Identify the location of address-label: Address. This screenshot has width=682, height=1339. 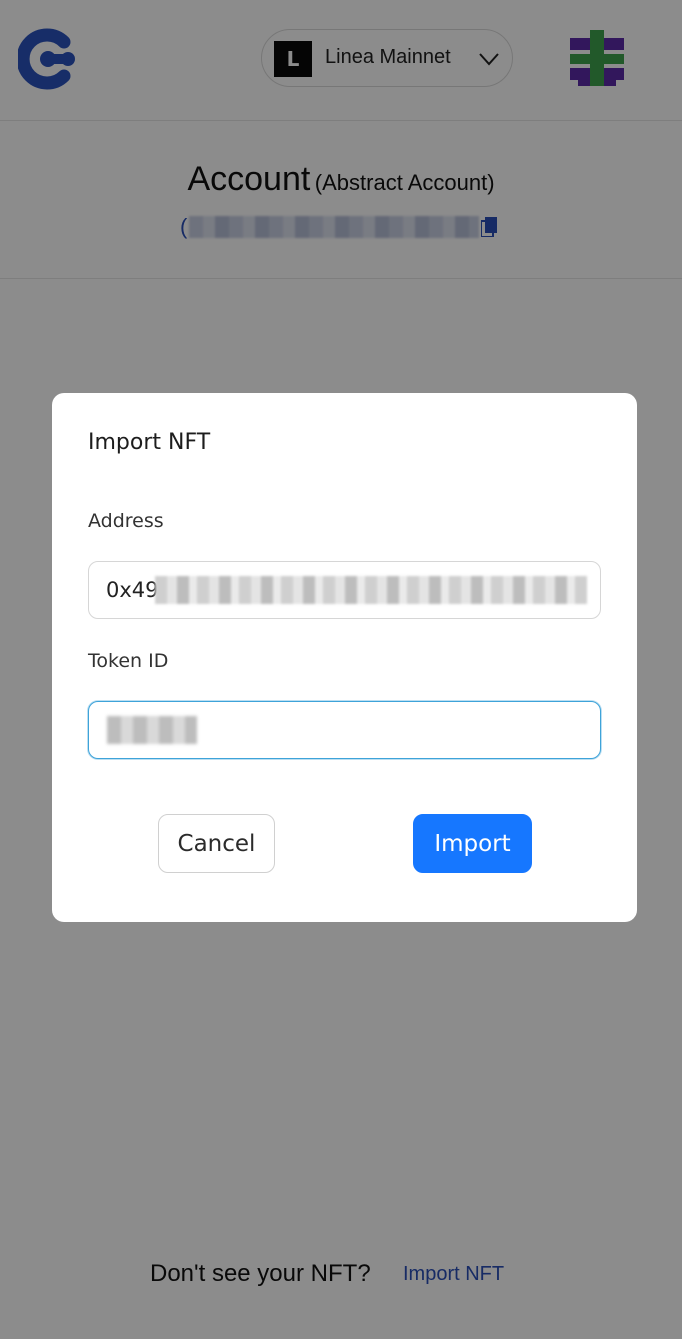
(126, 521).